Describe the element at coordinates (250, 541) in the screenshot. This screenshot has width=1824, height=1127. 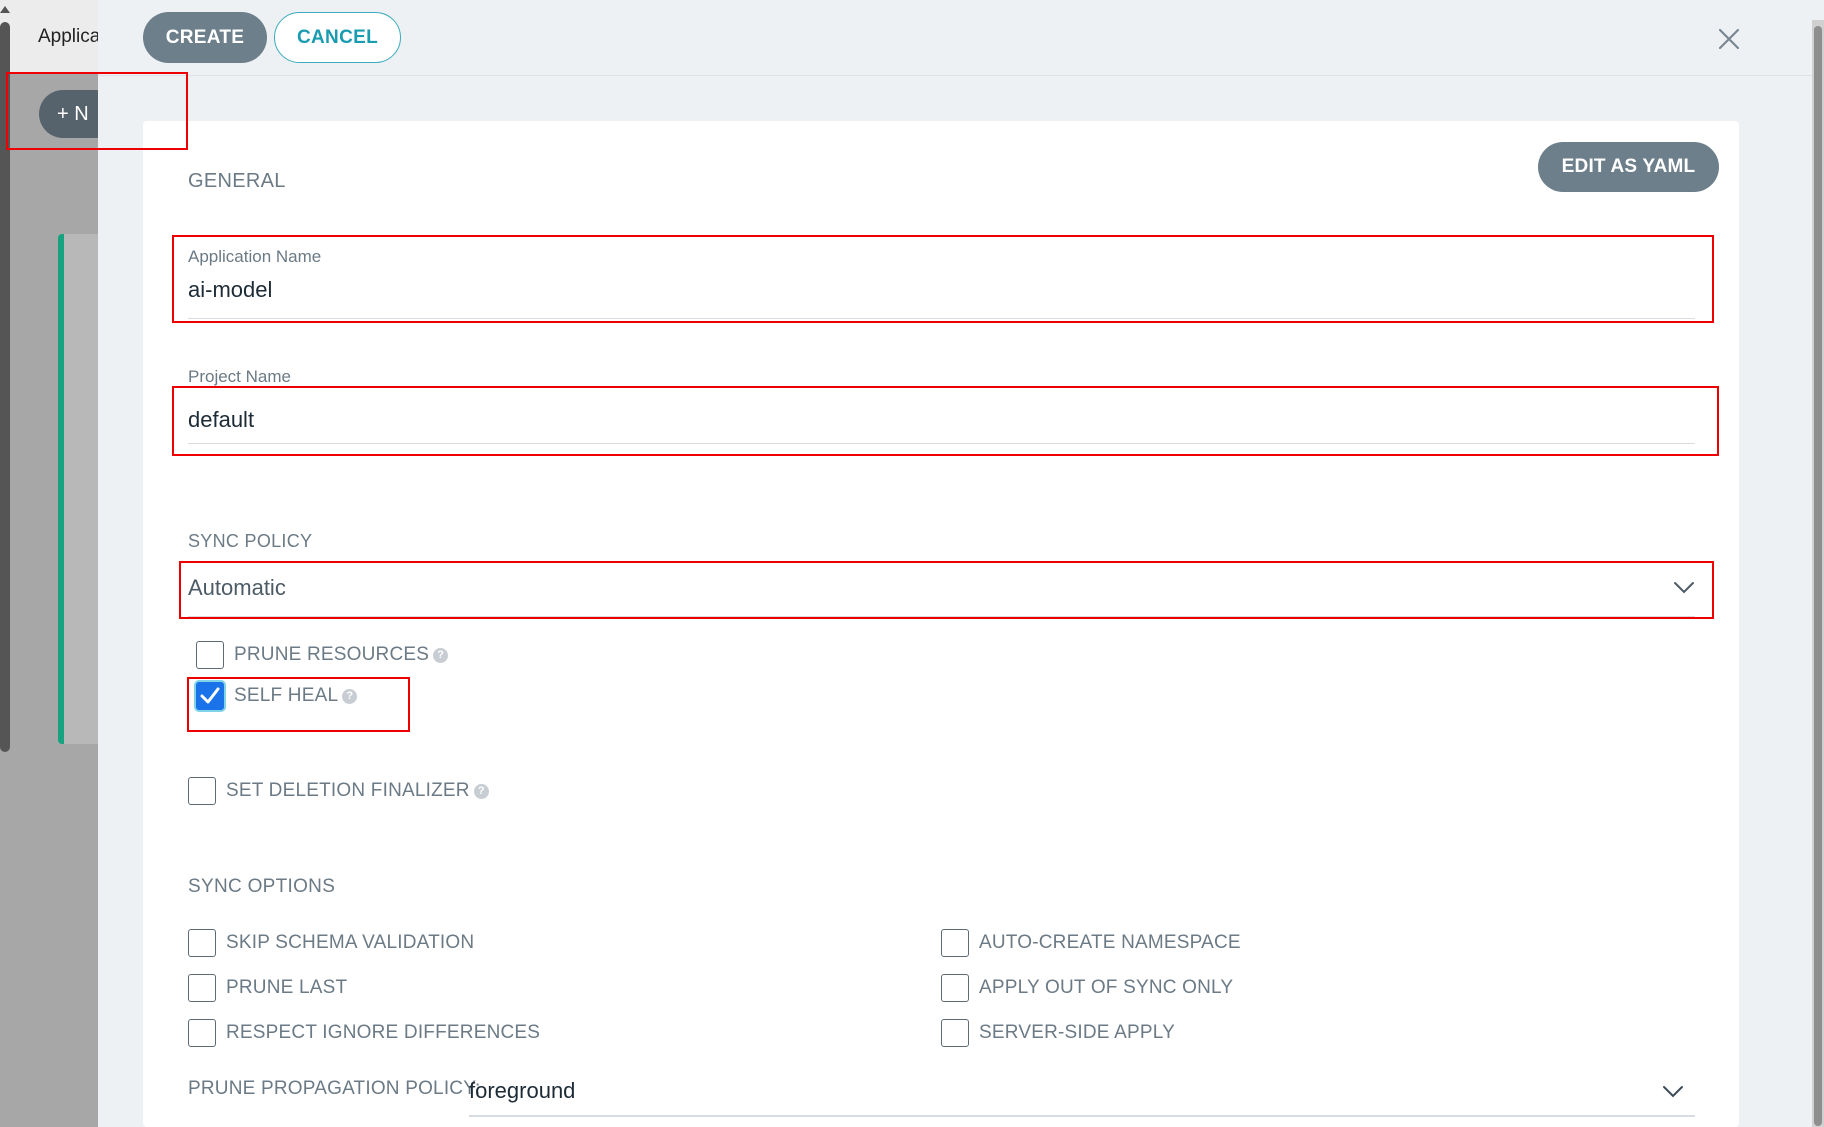
I see `sync-policy-section-title: SYNC POLICY` at that location.